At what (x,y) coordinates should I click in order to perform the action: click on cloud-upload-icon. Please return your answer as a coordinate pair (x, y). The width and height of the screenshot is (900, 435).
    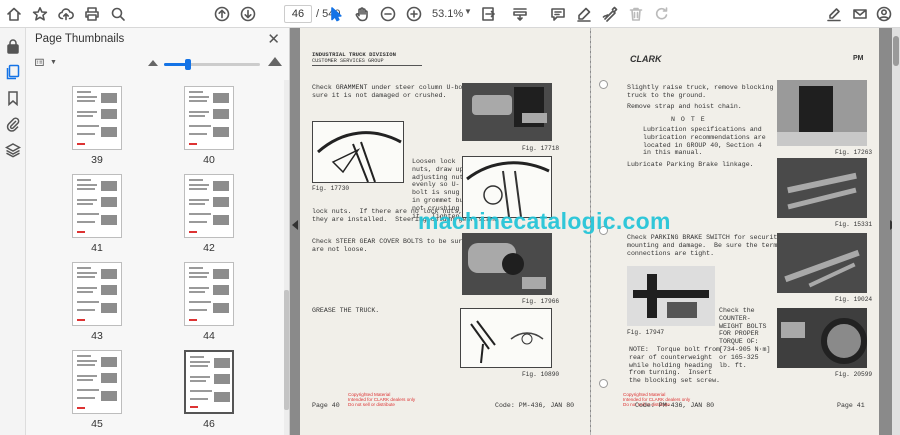
    Looking at the image, I should click on (66, 14).